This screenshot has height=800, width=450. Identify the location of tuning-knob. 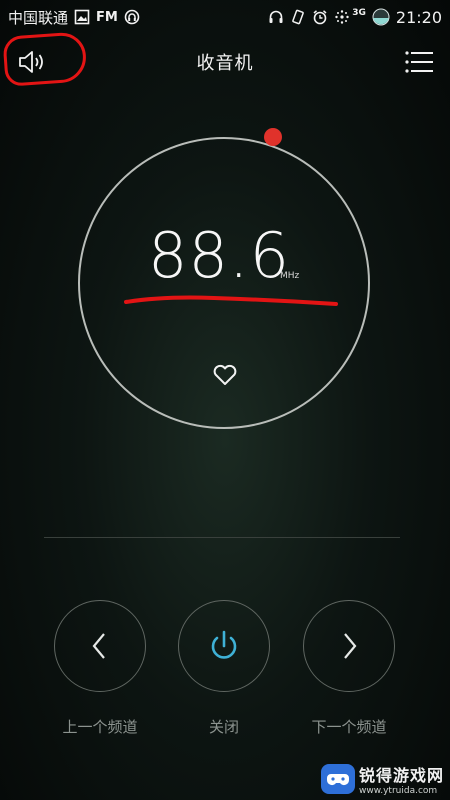
(273, 137).